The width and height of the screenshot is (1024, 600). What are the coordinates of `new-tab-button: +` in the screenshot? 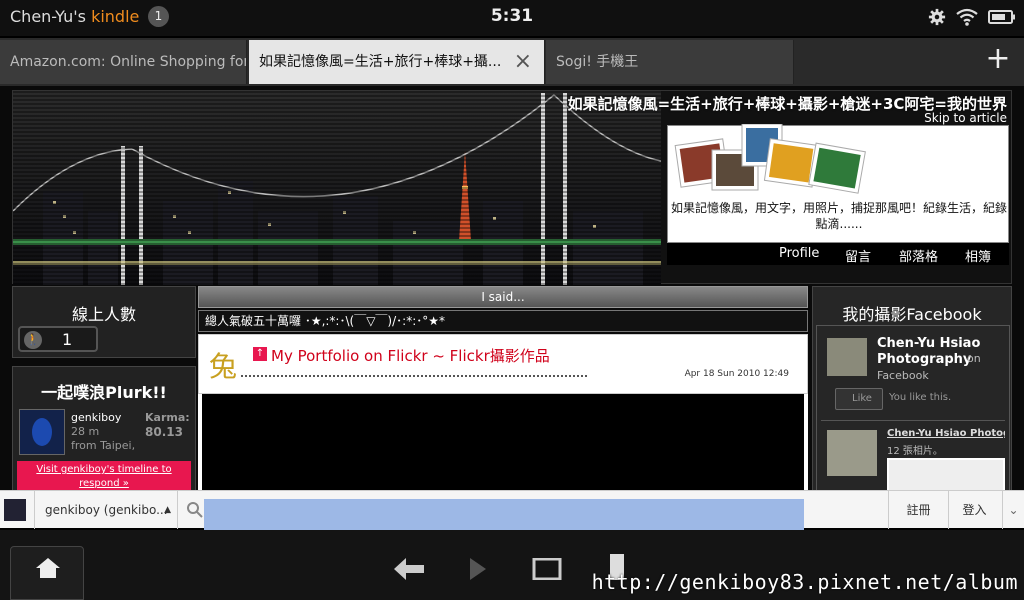 It's located at (998, 60).